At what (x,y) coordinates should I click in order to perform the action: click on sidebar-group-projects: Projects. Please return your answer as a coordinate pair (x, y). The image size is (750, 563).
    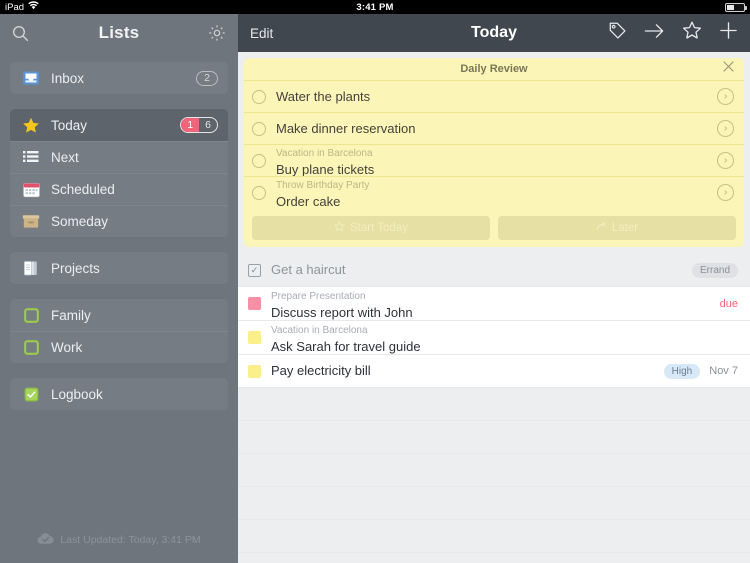
    Looking at the image, I should click on (119, 268).